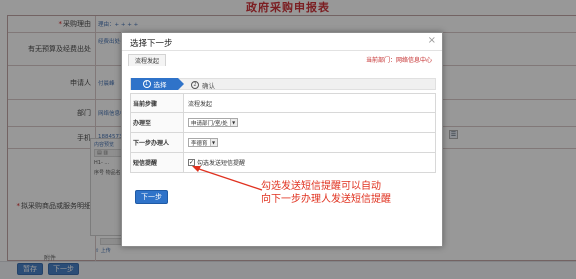 The height and width of the screenshot is (279, 576). Describe the element at coordinates (160, 85) in the screenshot. I see `step-label: 选择` at that location.